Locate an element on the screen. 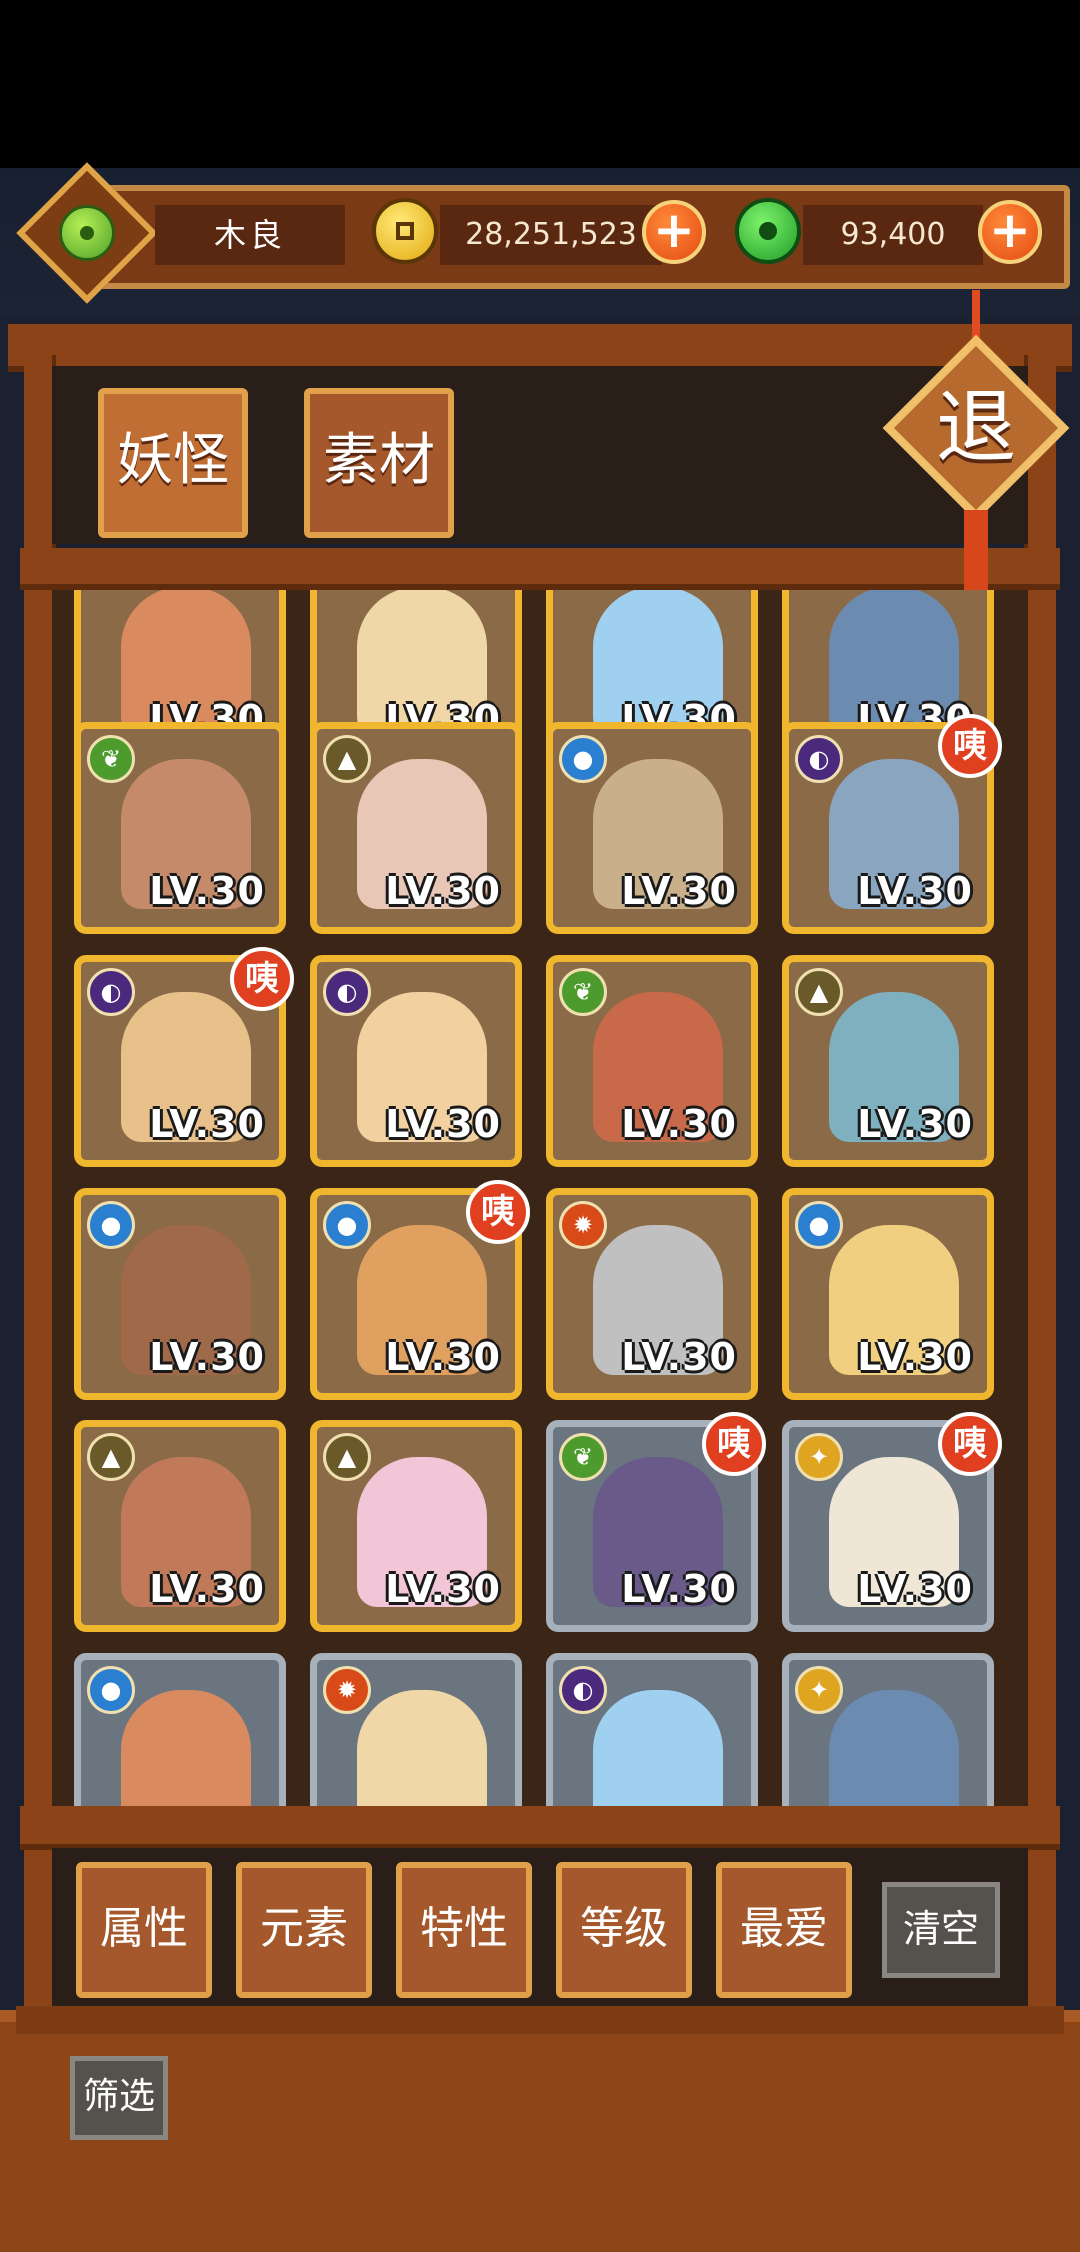  monster-card: ● is located at coordinates (180, 1731).